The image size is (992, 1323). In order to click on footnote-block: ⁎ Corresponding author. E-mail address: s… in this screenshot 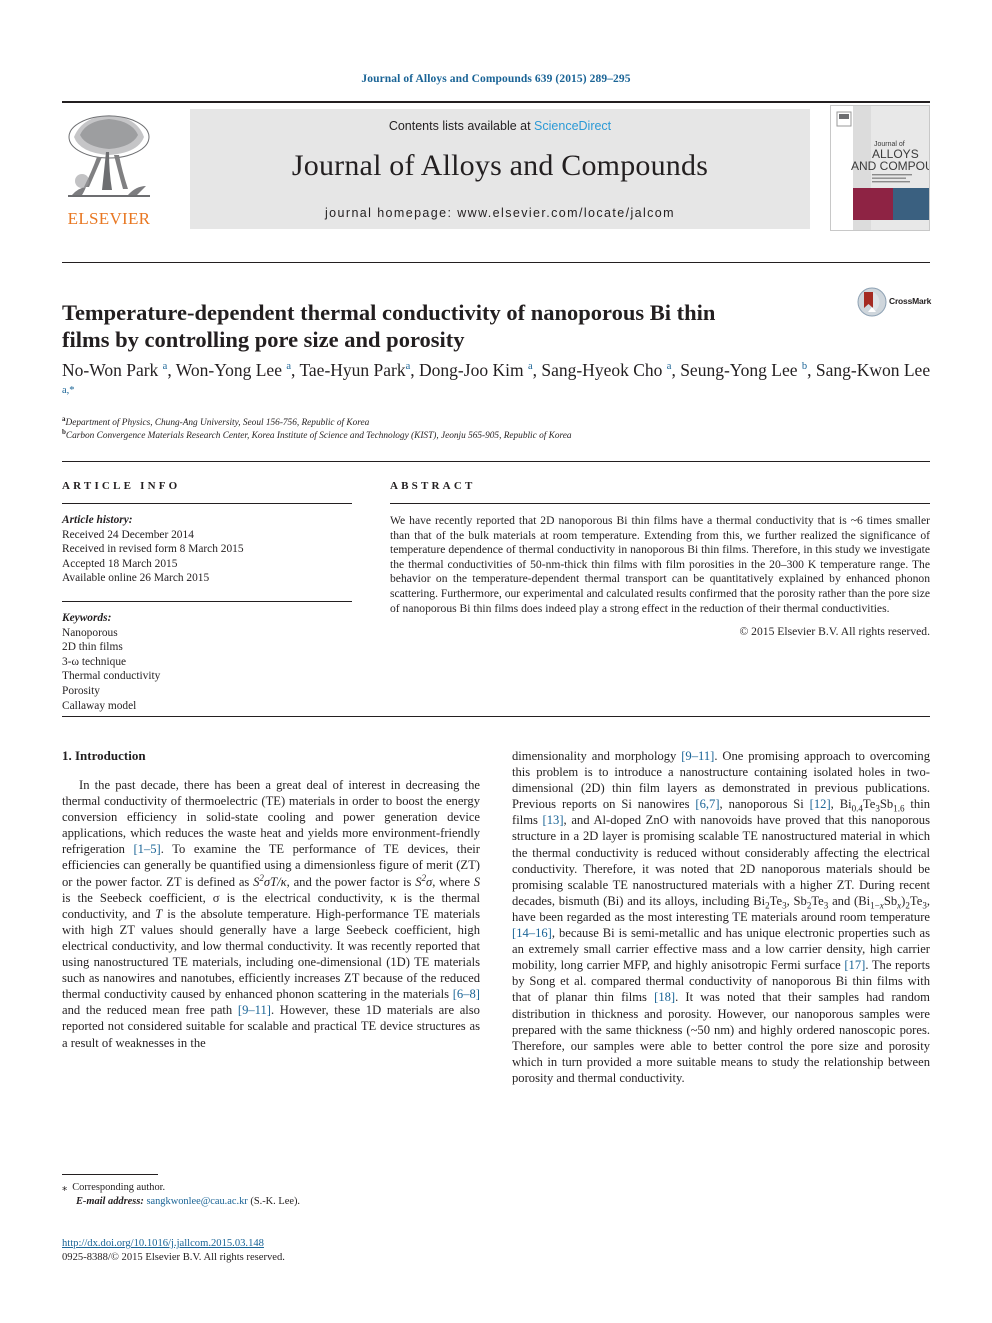, I will do `click(272, 1195)`.